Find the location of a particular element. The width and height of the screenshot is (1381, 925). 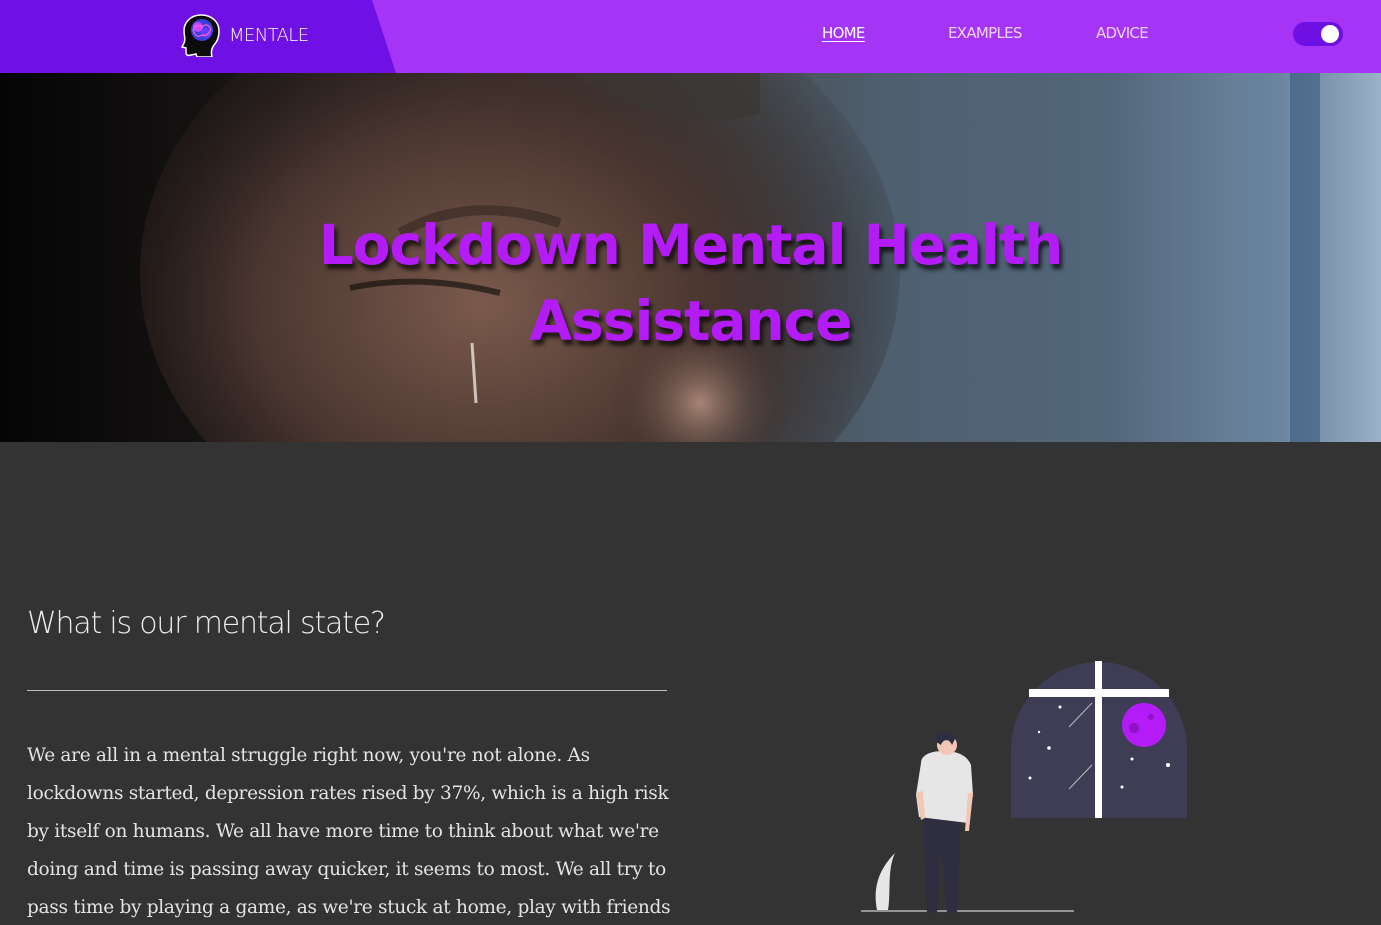

navbar: MENTALE HOME EXAMPLES ADVICE is located at coordinates (690, 36).